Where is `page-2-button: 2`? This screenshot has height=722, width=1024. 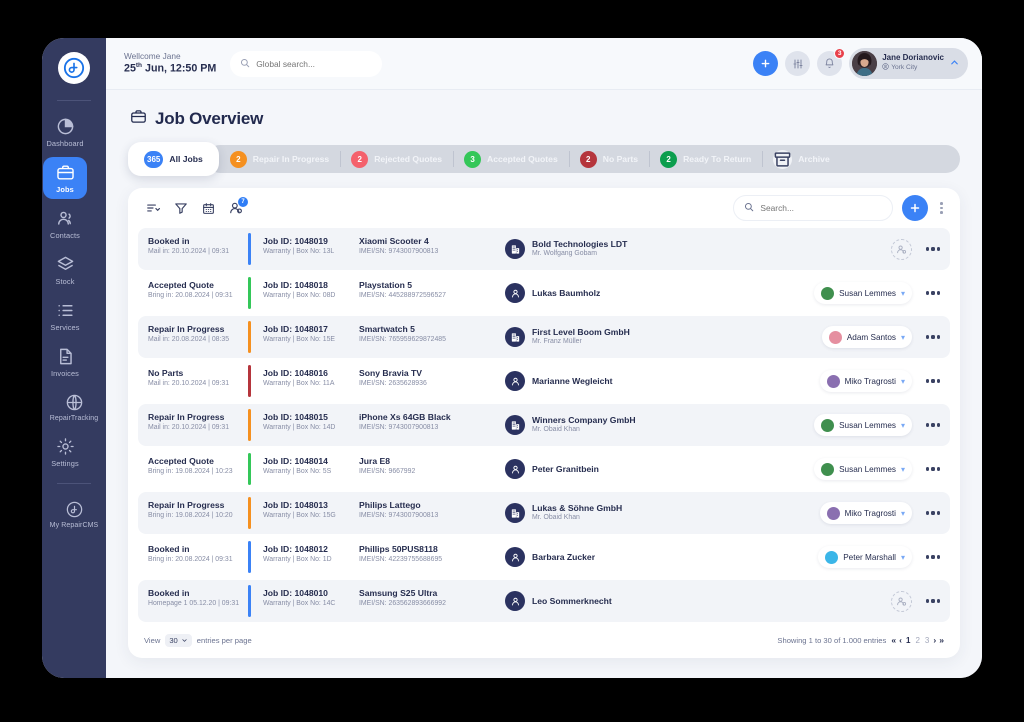 page-2-button: 2 is located at coordinates (917, 640).